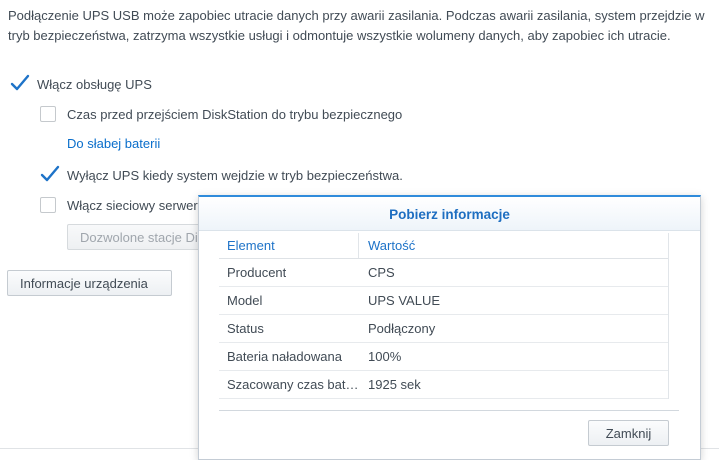 The width and height of the screenshot is (719, 460). I want to click on shutdown-ups-checkbox, so click(50, 174).